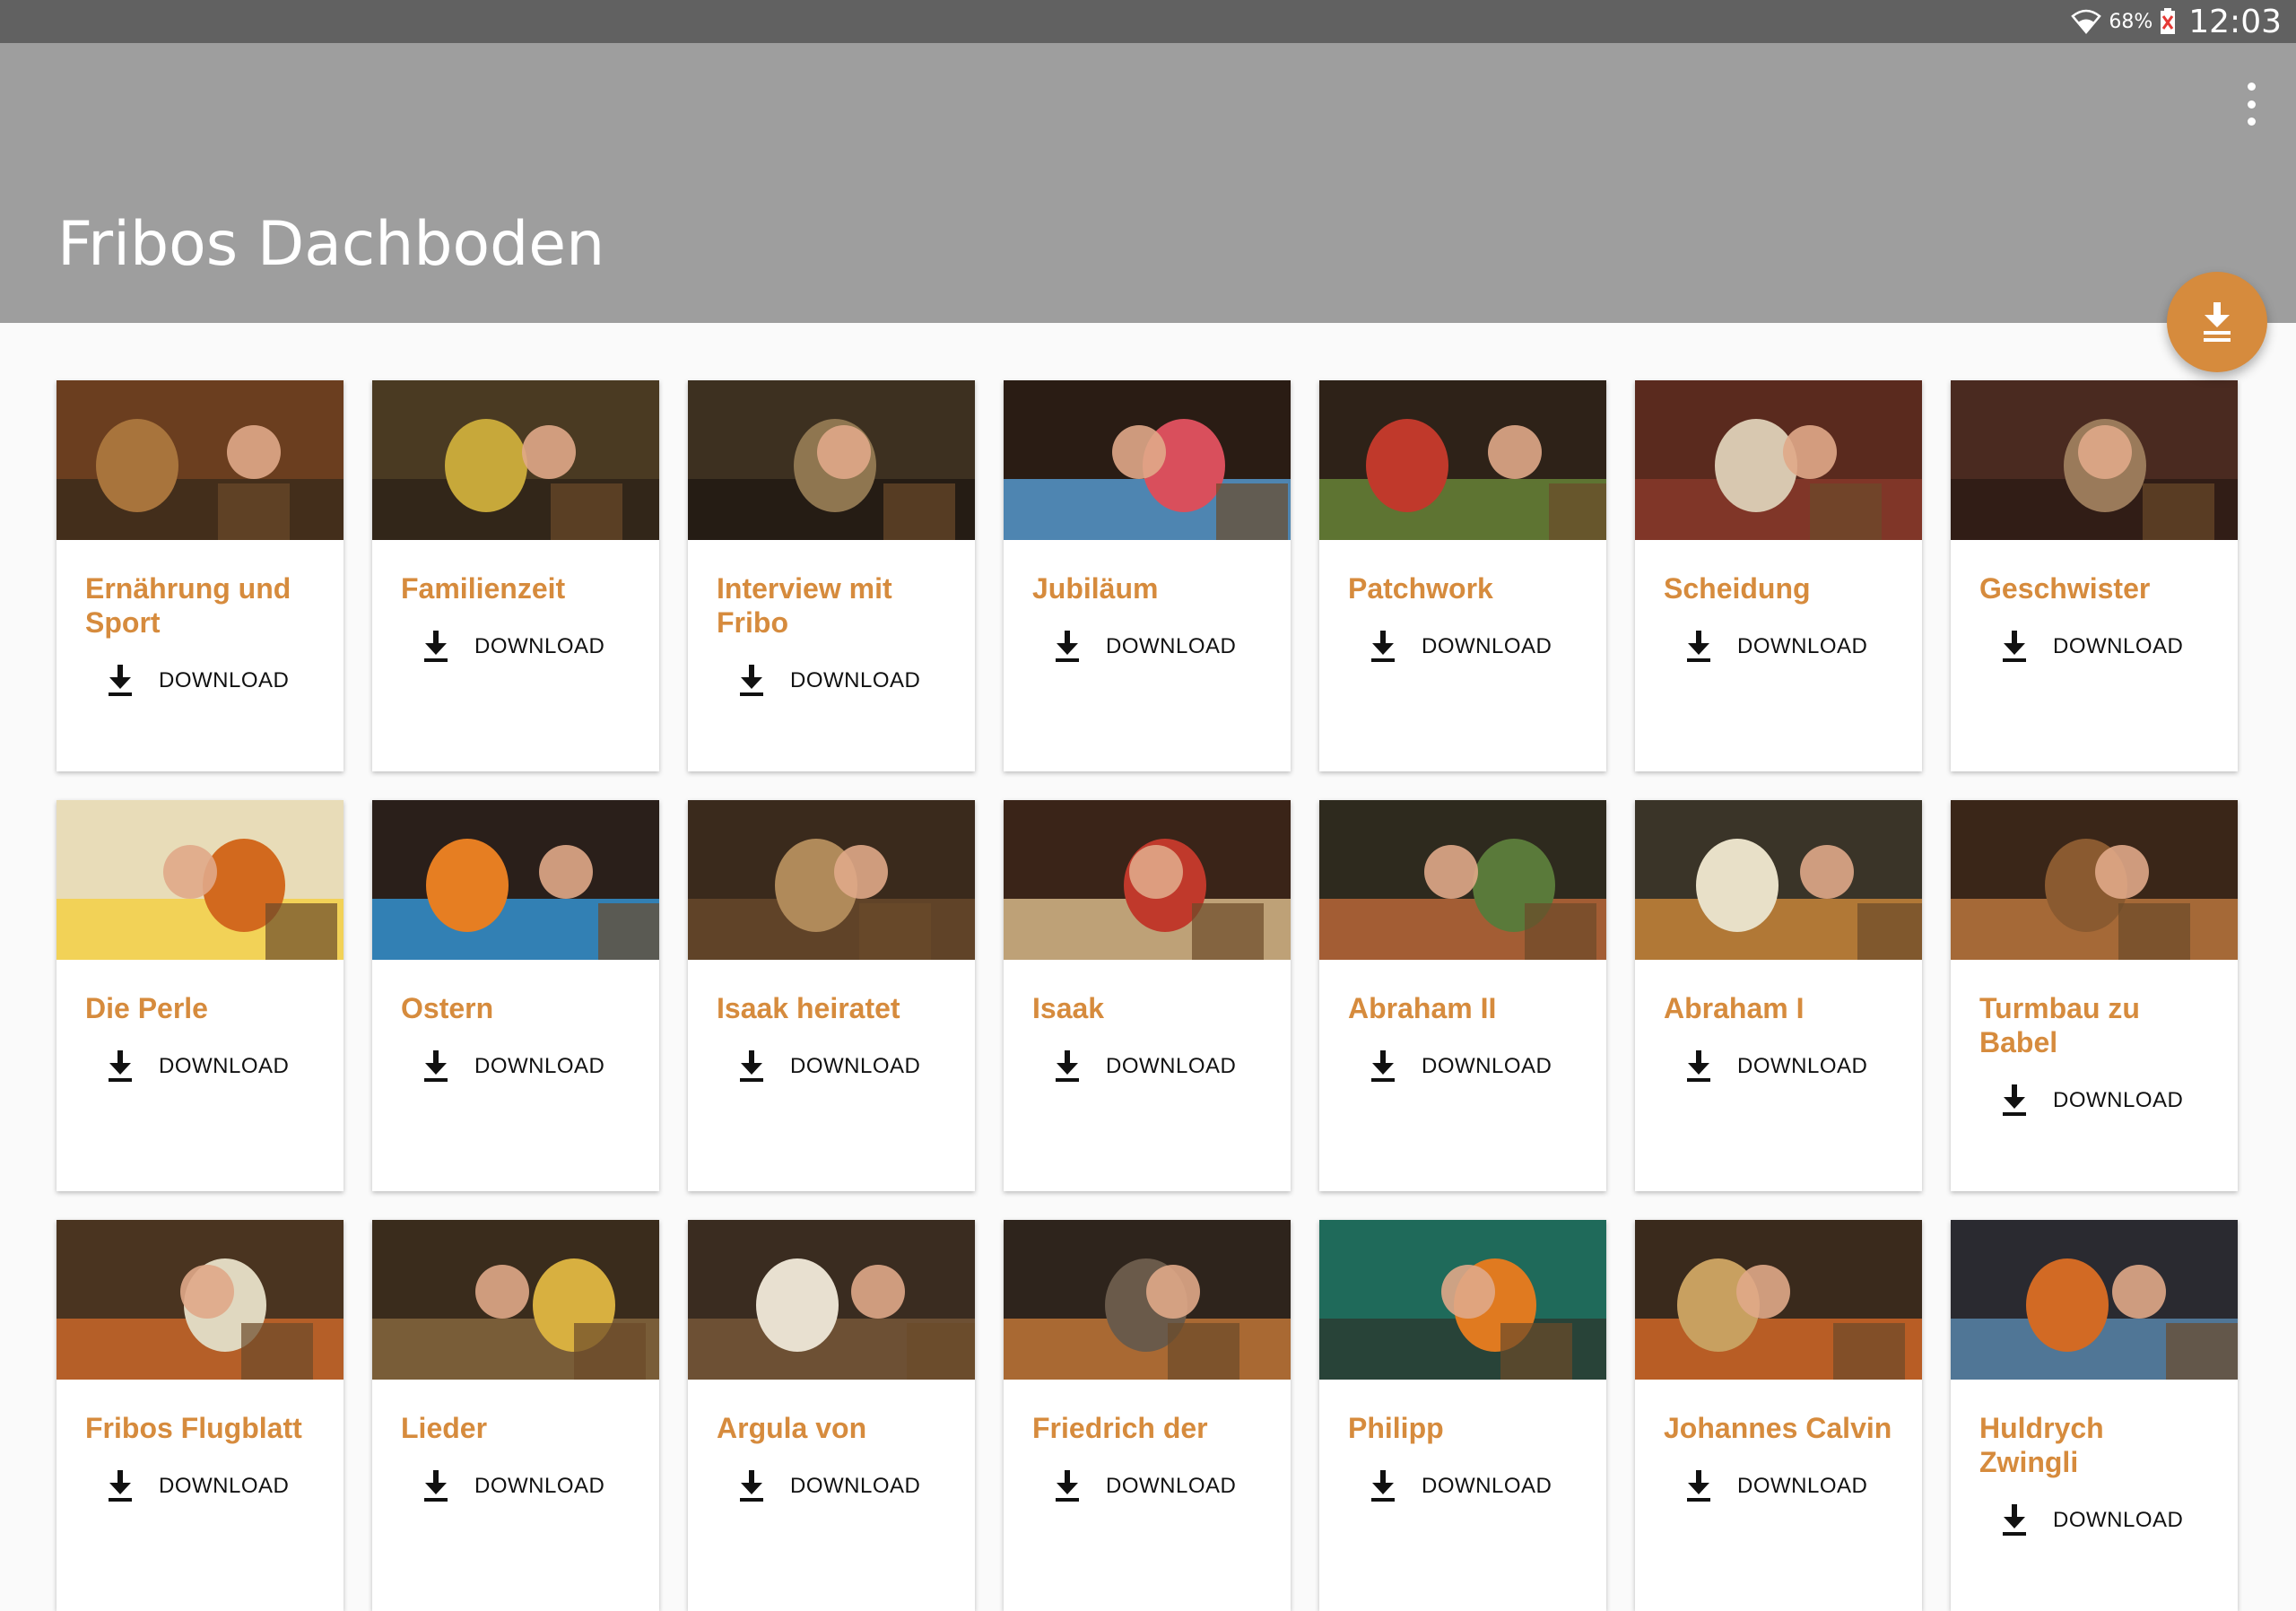  Describe the element at coordinates (515, 995) in the screenshot. I see `episode-card: Ostern DOWNLOAD` at that location.